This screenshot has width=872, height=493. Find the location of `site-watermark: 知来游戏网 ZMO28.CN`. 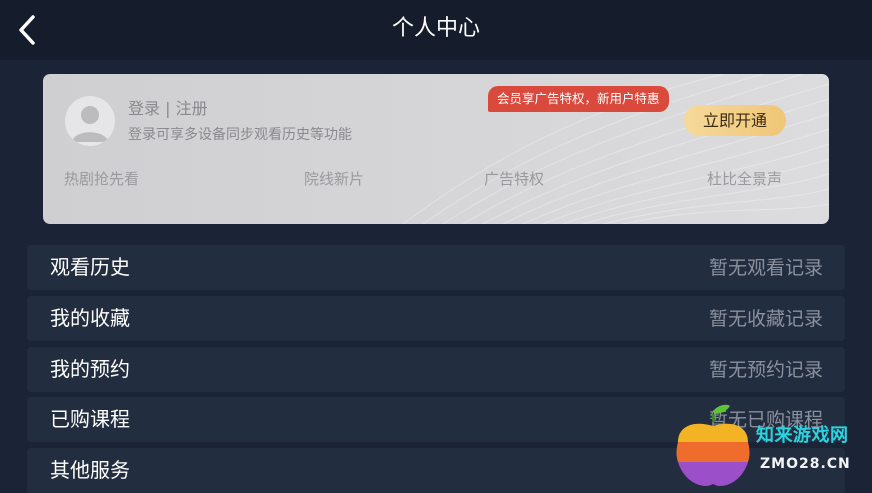

site-watermark: 知来游戏网 ZMO28.CN is located at coordinates (771, 446).